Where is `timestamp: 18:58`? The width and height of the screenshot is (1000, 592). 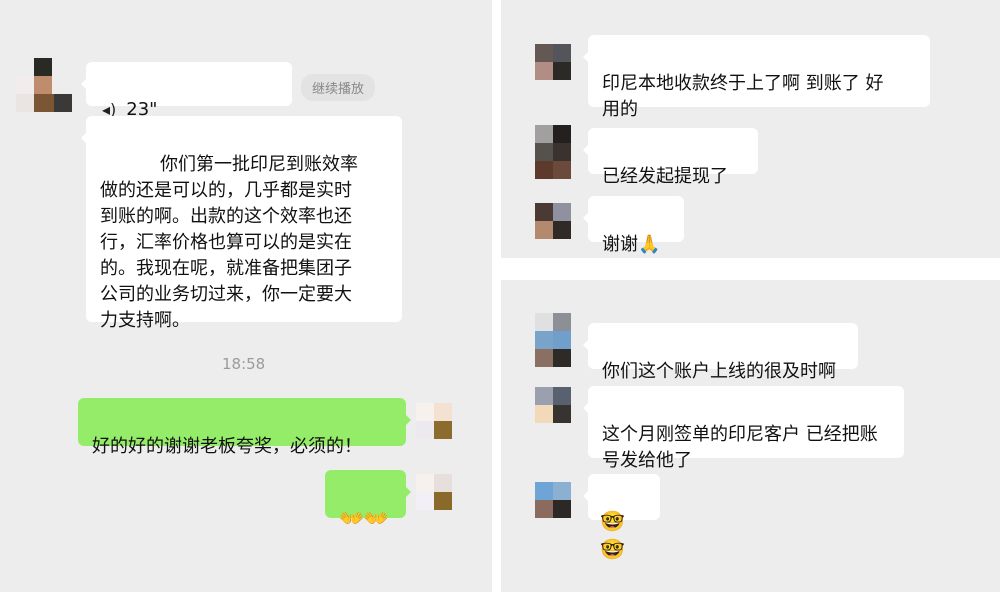
timestamp: 18:58 is located at coordinates (244, 364).